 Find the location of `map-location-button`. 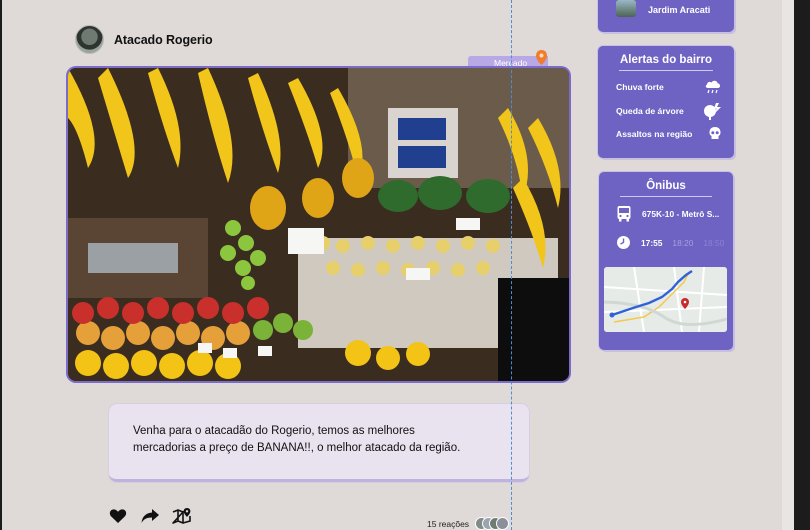

map-location-button is located at coordinates (182, 516).